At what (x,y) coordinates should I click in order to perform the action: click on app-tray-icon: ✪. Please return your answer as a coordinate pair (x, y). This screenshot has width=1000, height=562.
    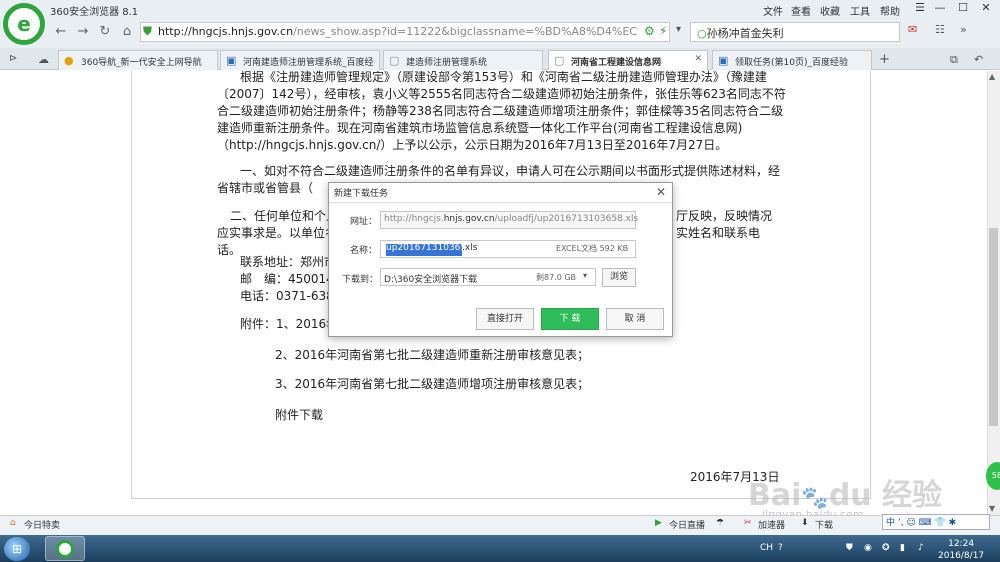
    Looking at the image, I should click on (886, 548).